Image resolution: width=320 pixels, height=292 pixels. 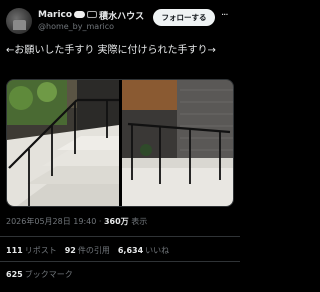 I want to click on tweet-bookmarks: 625 ブックマーク, so click(x=39, y=274).